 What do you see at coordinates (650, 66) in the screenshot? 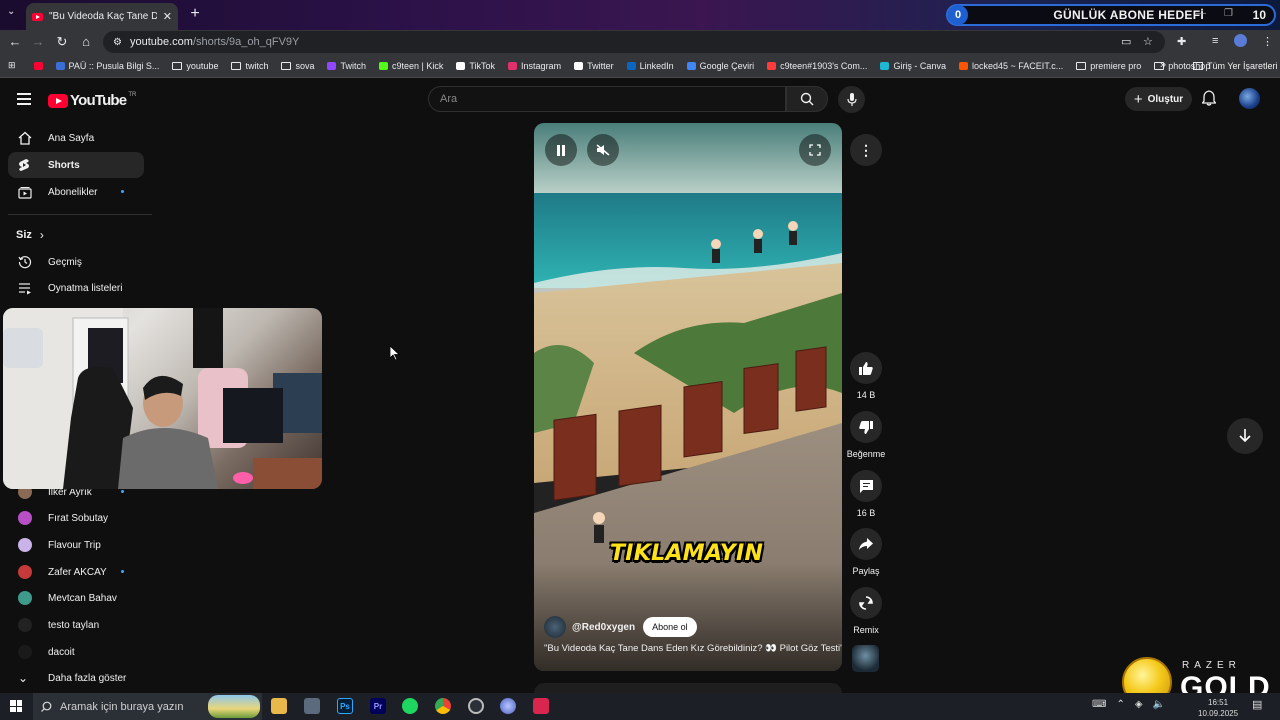
I see `bookmark-item: LinkedIn` at bounding box center [650, 66].